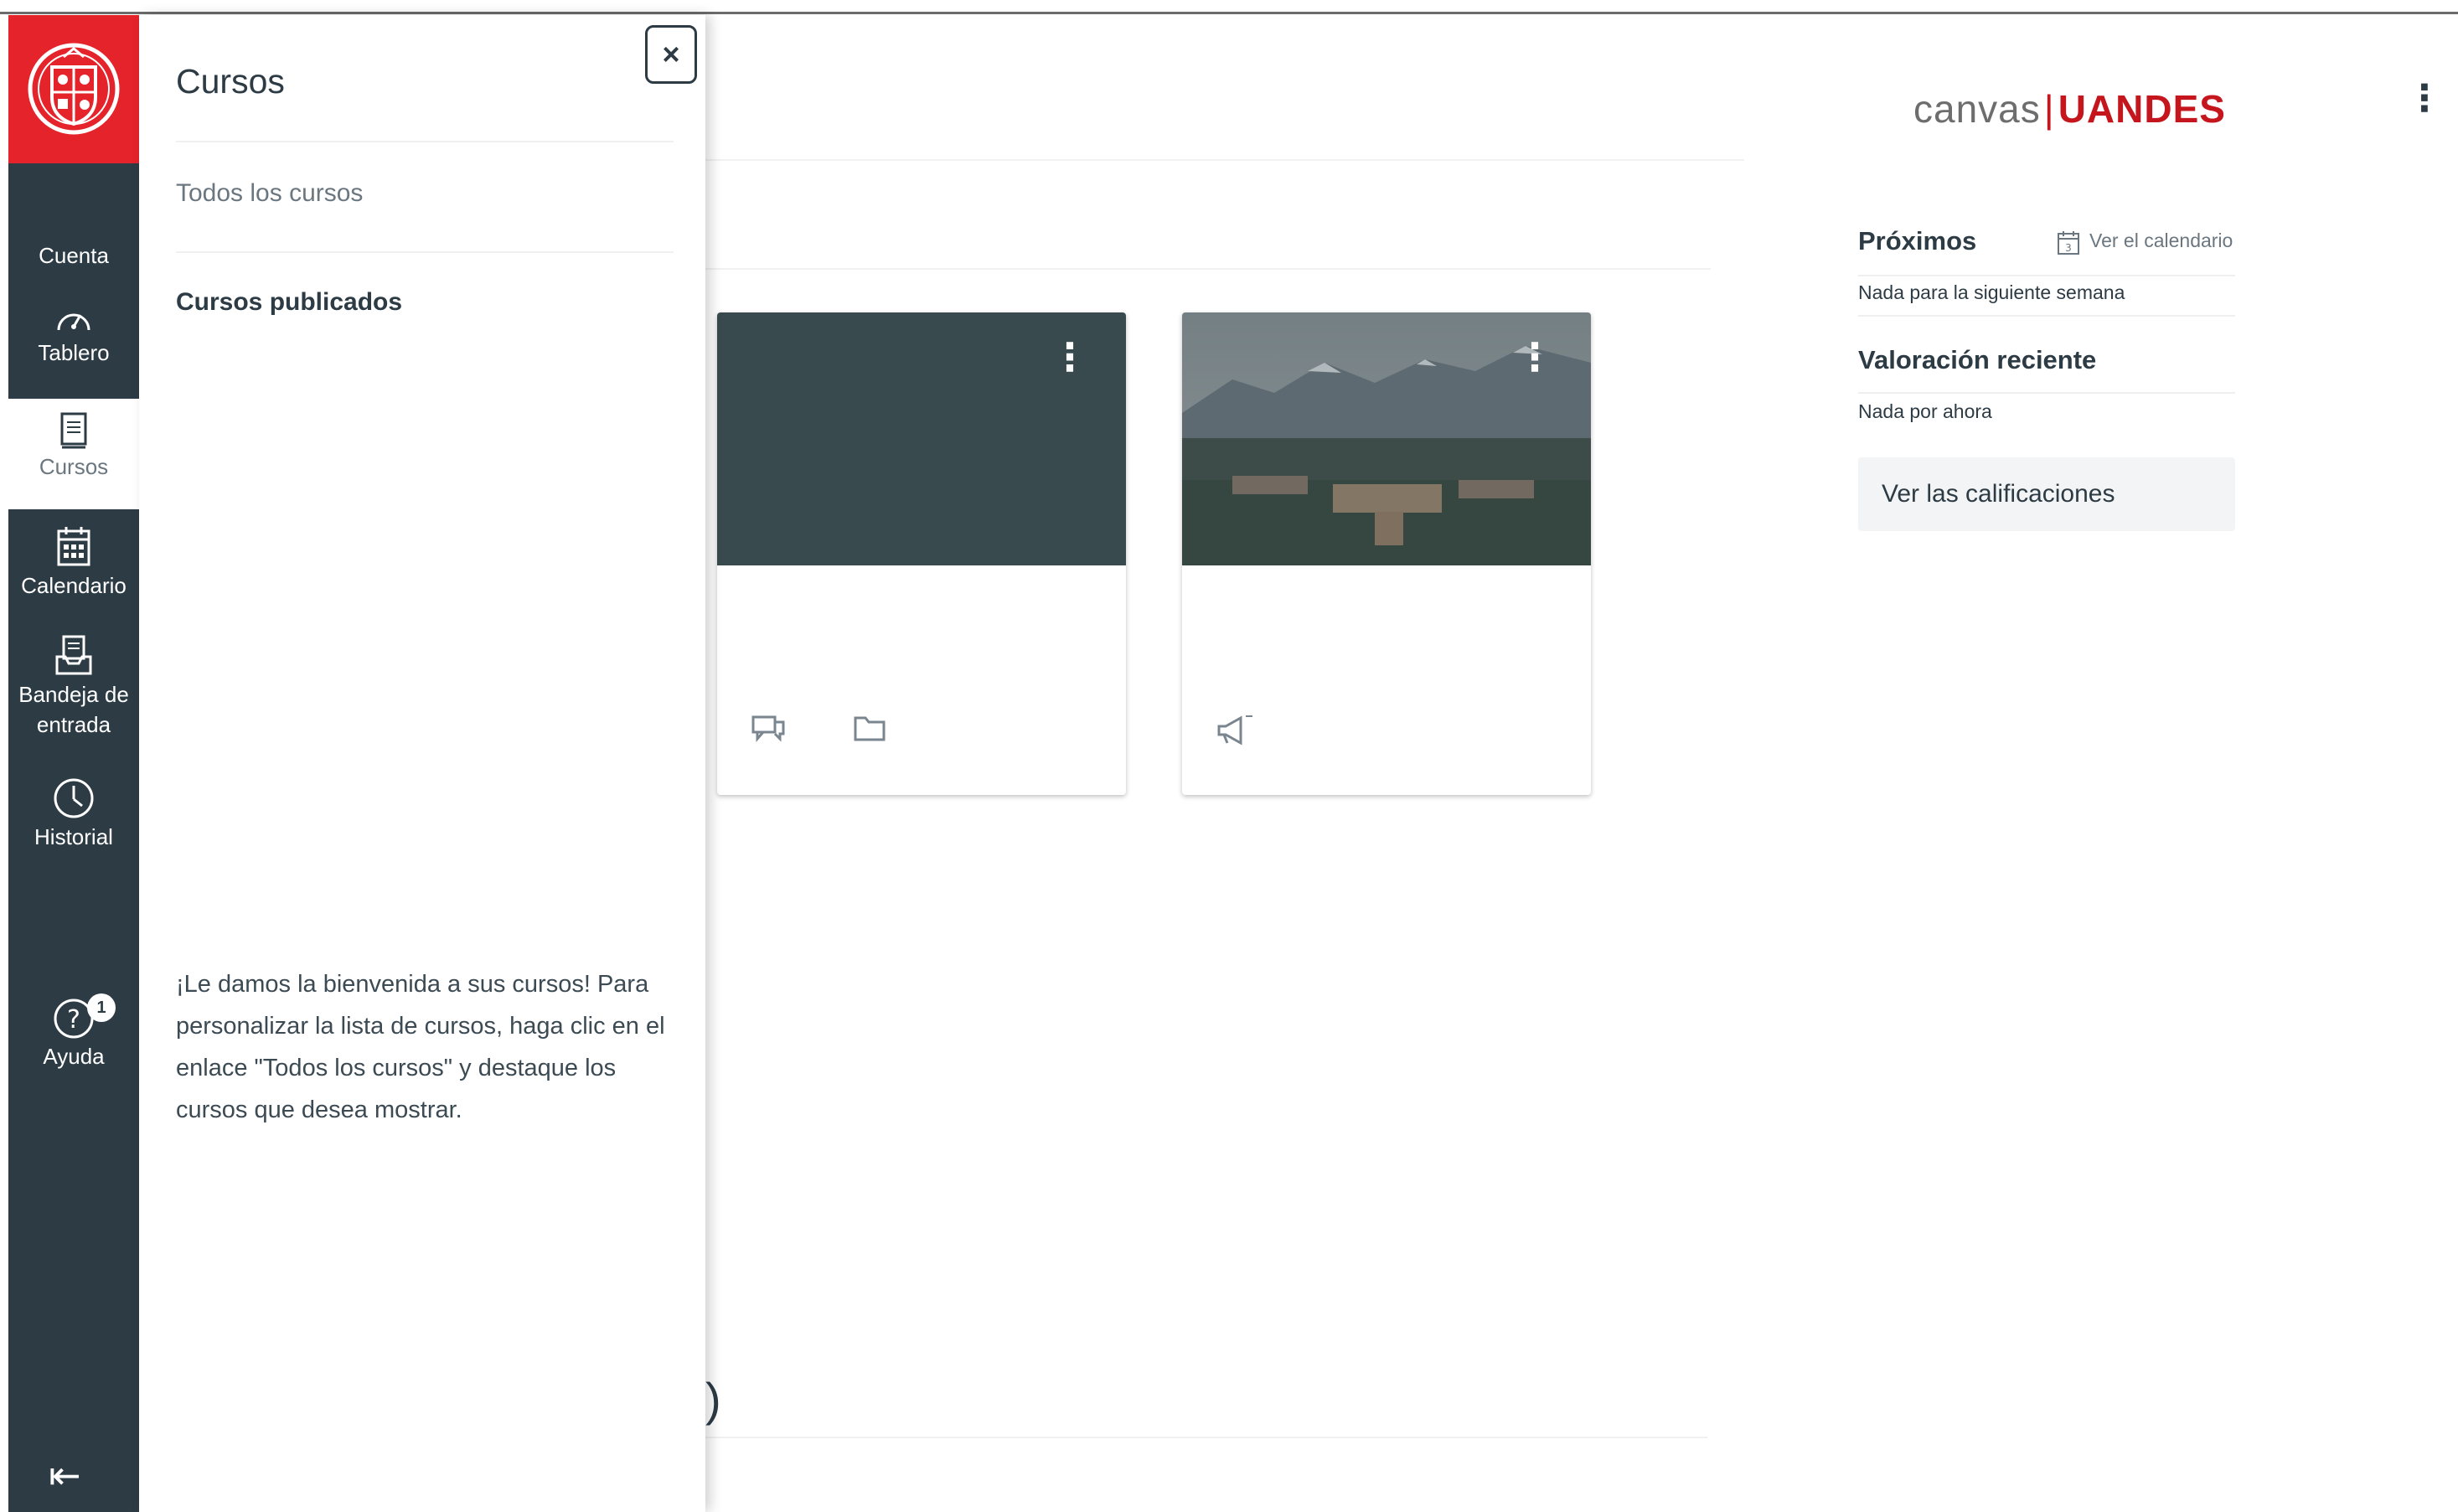 The height and width of the screenshot is (1512, 2458). I want to click on announcement-icon, so click(1236, 729).